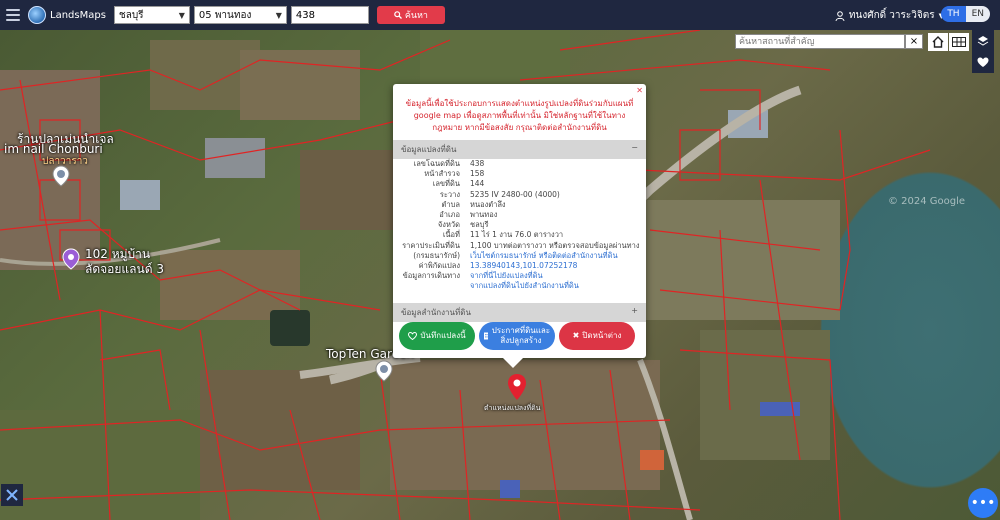 This screenshot has width=1000, height=520. I want to click on layers-button, so click(983, 41).